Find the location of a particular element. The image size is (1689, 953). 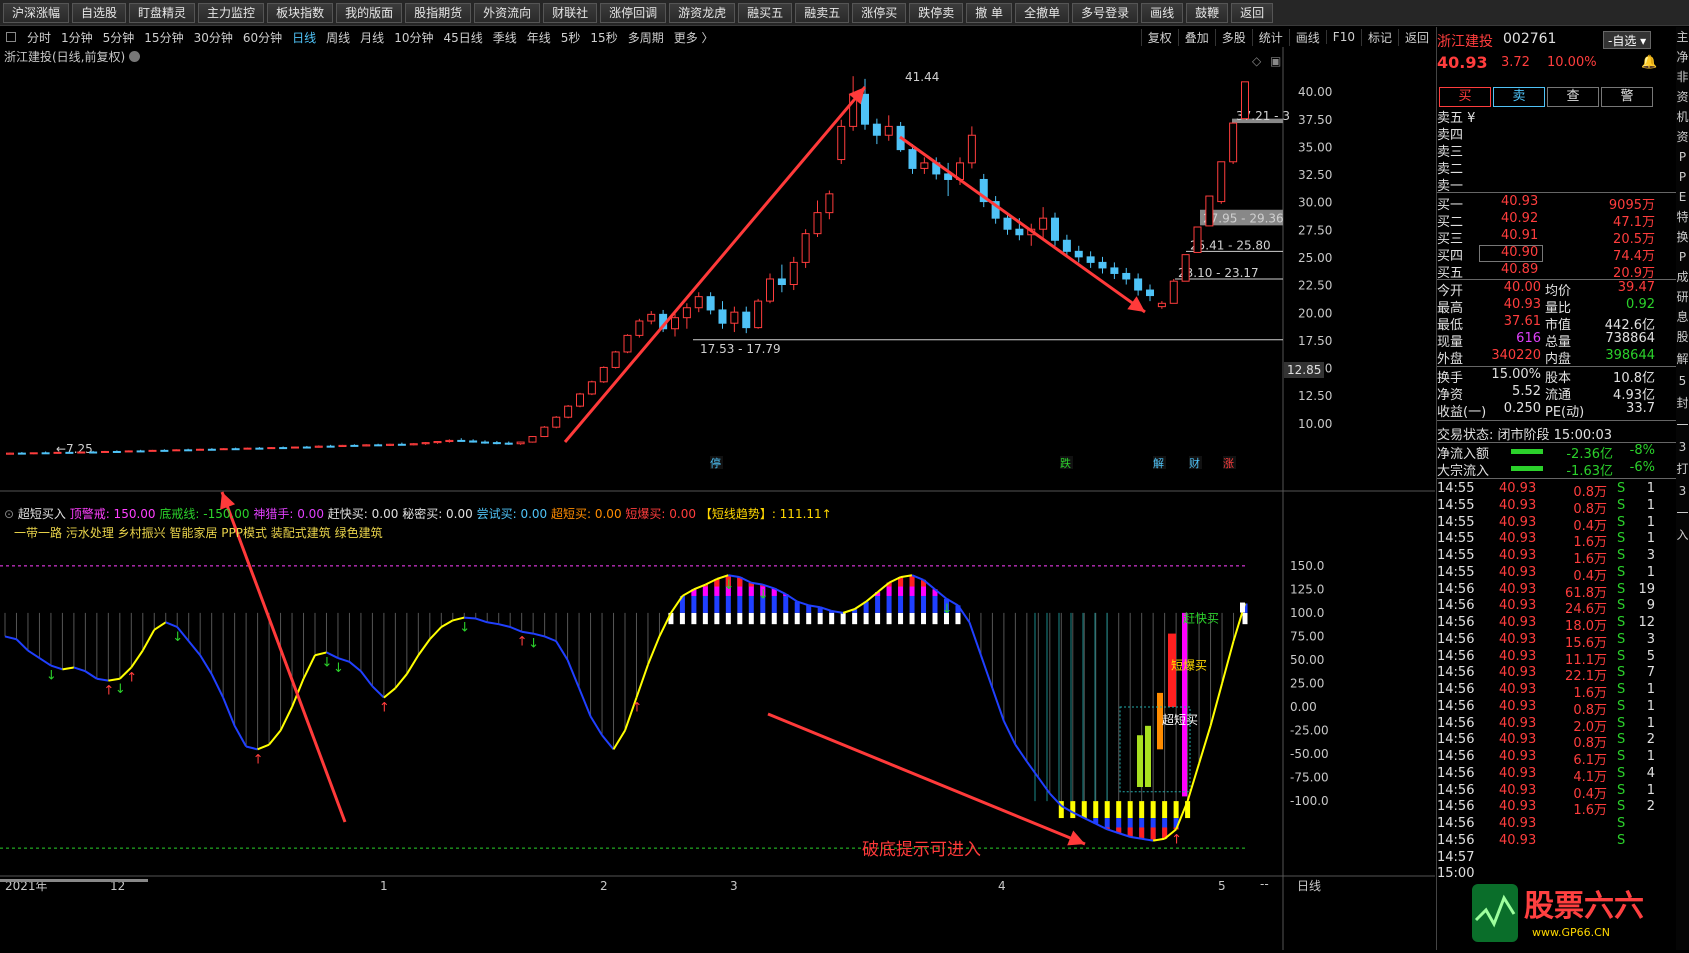

tick-side: S is located at coordinates (1621, 689).